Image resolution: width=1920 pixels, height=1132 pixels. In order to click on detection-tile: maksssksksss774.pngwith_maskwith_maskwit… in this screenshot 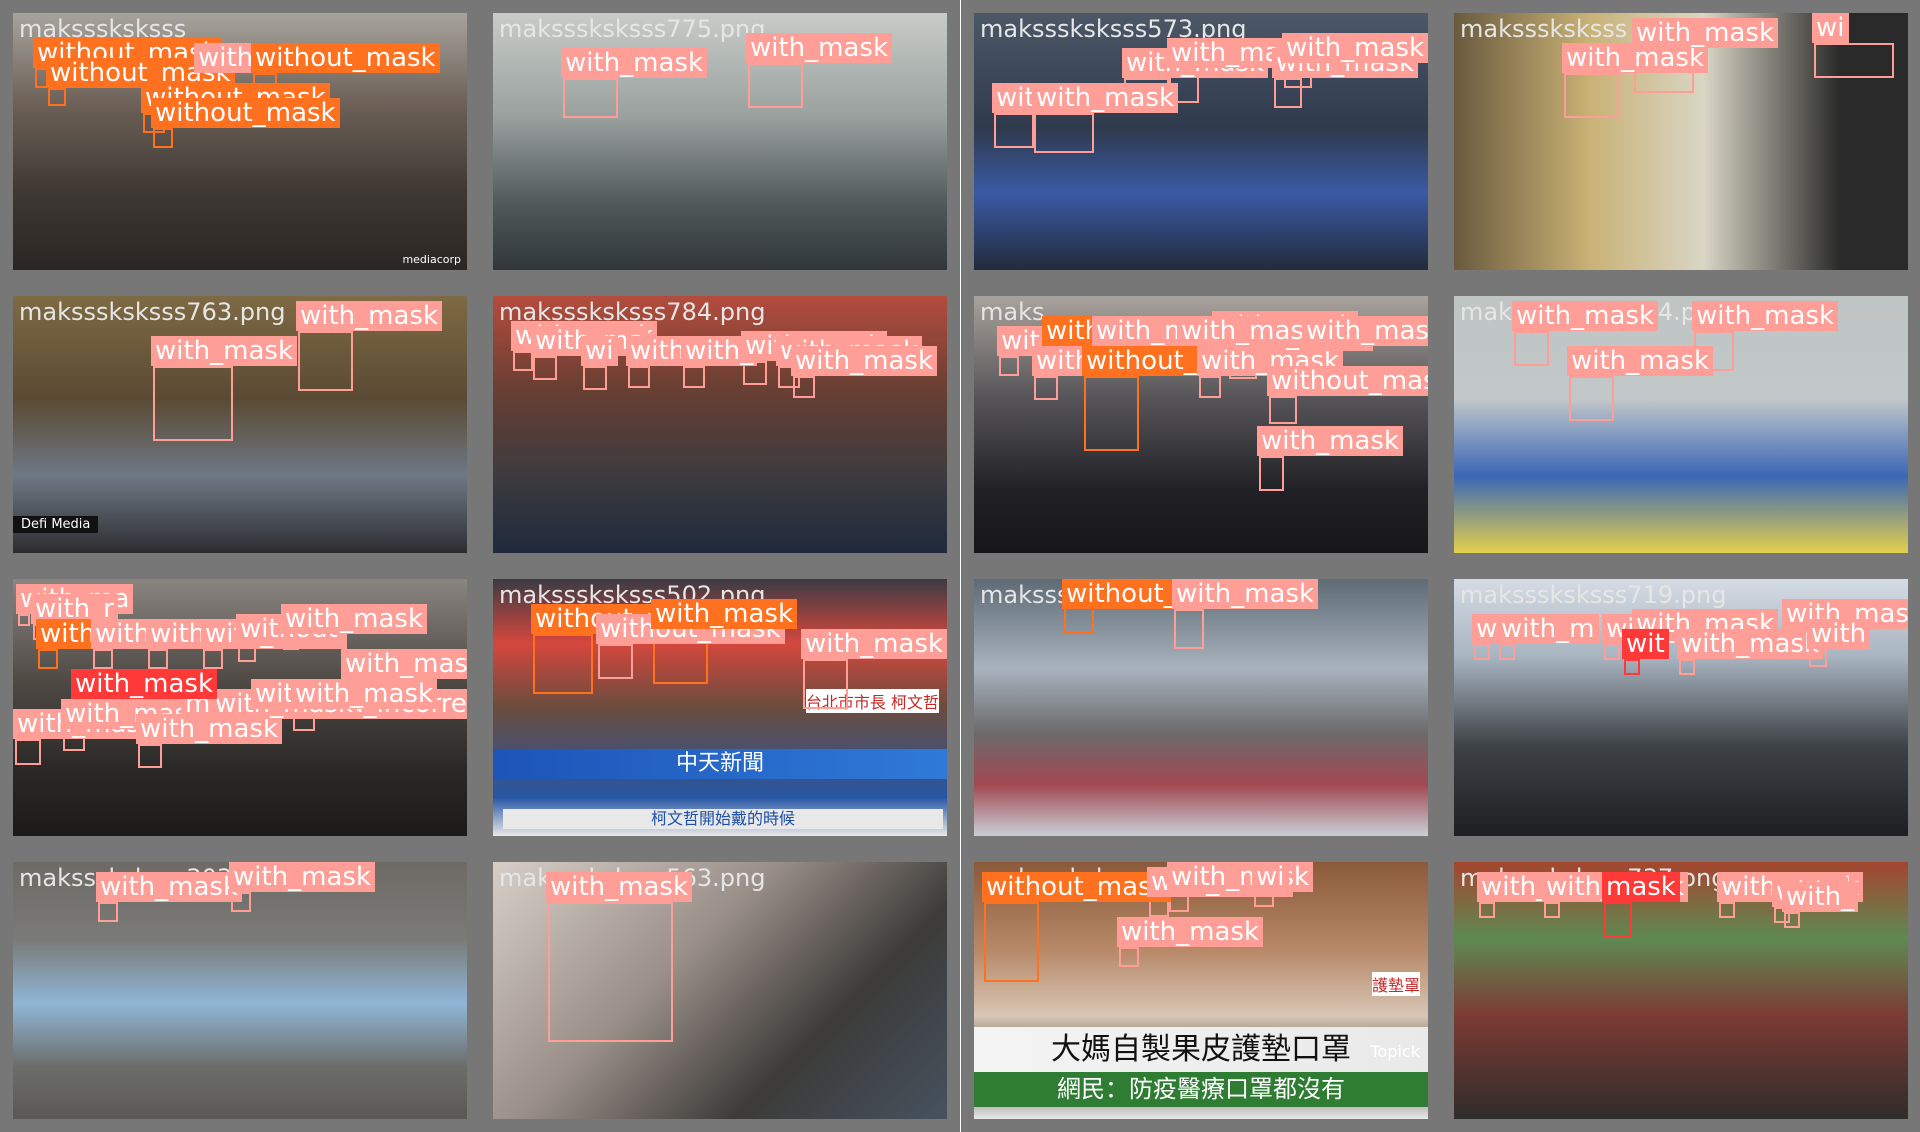, I will do `click(1680, 424)`.